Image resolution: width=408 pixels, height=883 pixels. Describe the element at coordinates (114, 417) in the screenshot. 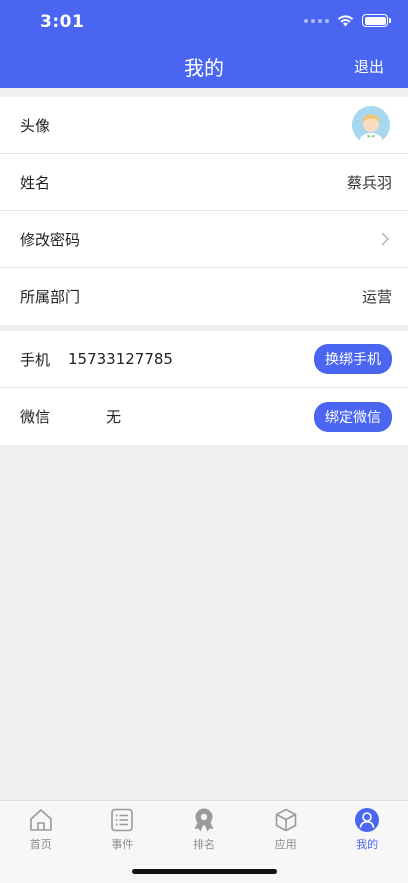

I see `wechat-value: 无` at that location.